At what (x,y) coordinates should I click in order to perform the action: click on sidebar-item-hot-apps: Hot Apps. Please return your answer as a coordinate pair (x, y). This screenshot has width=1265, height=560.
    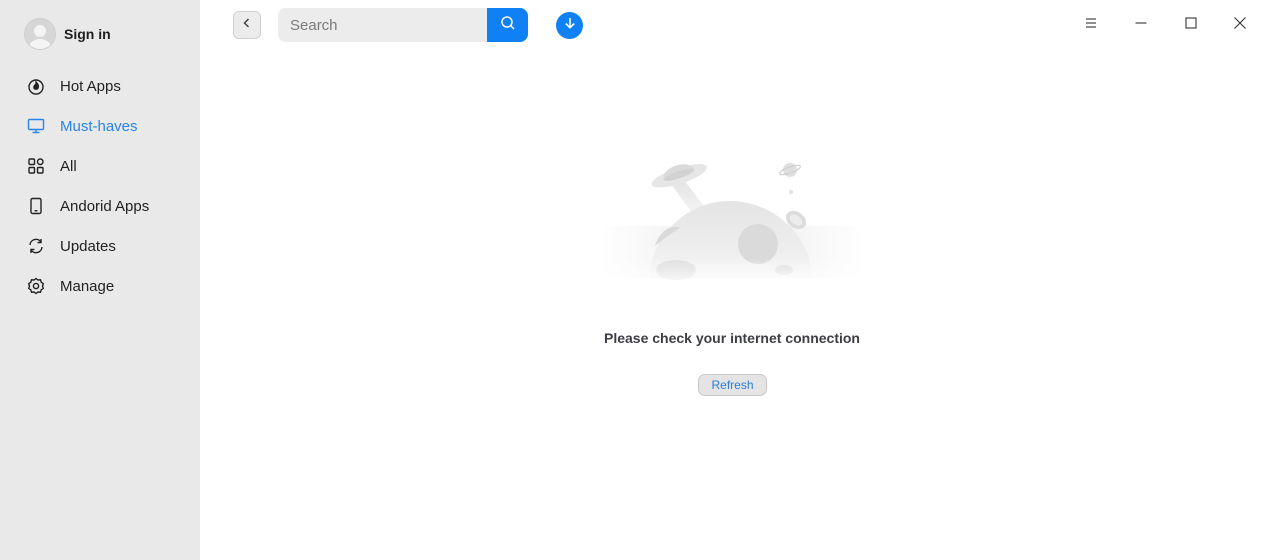
    Looking at the image, I should click on (100, 86).